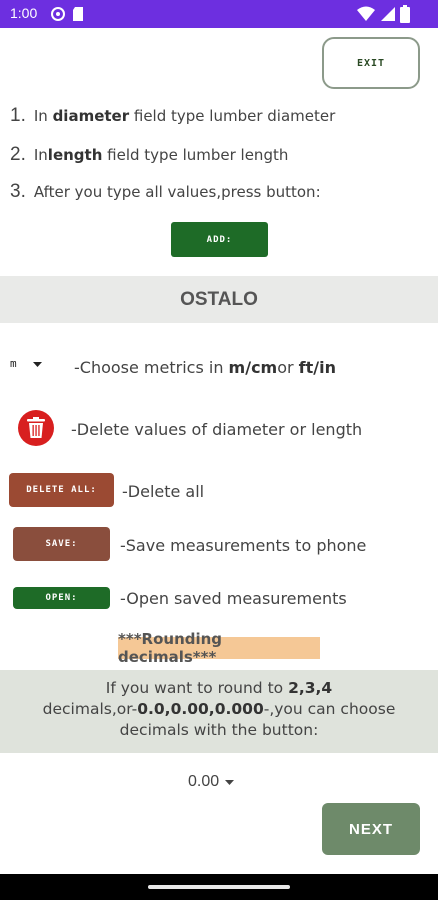  Describe the element at coordinates (366, 16) in the screenshot. I see `wifi-icon` at that location.